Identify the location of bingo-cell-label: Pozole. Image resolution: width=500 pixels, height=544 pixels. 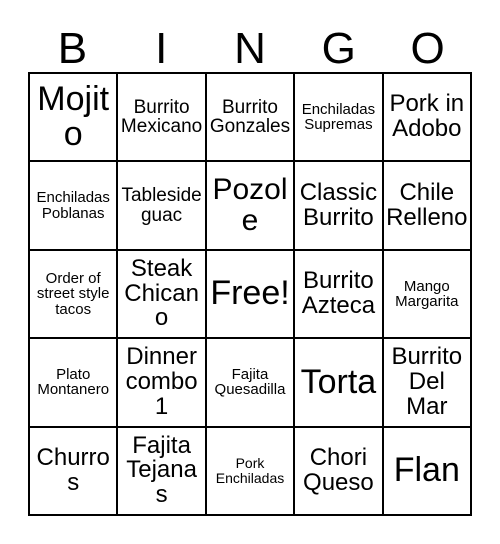
(250, 204).